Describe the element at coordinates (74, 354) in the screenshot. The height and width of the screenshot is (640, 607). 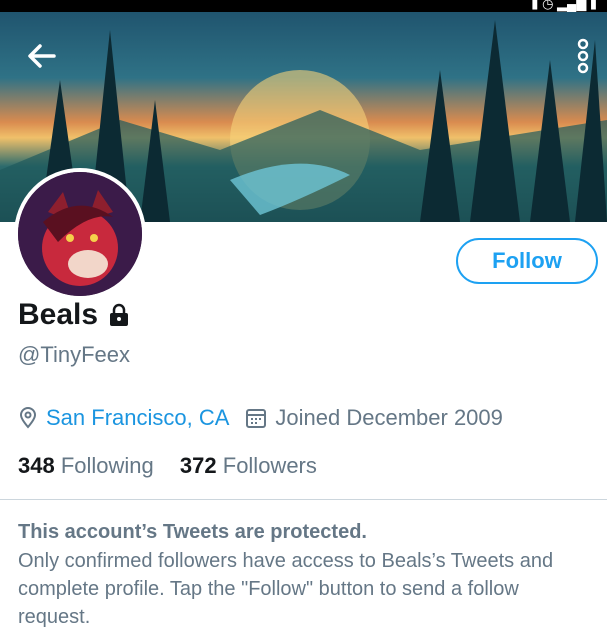
I see `profile-handle: @TinyFeex` at that location.